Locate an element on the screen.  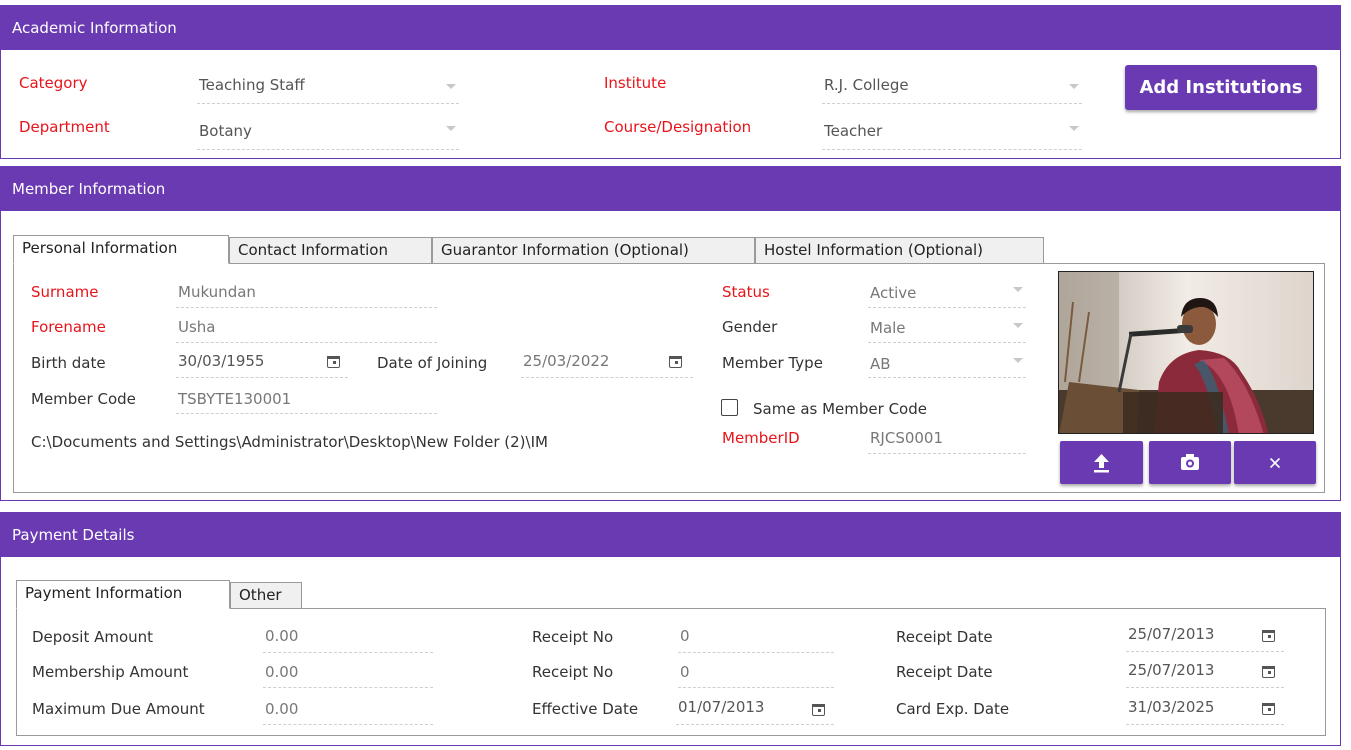
academic-information-header: Academic Information is located at coordinates (670, 28).